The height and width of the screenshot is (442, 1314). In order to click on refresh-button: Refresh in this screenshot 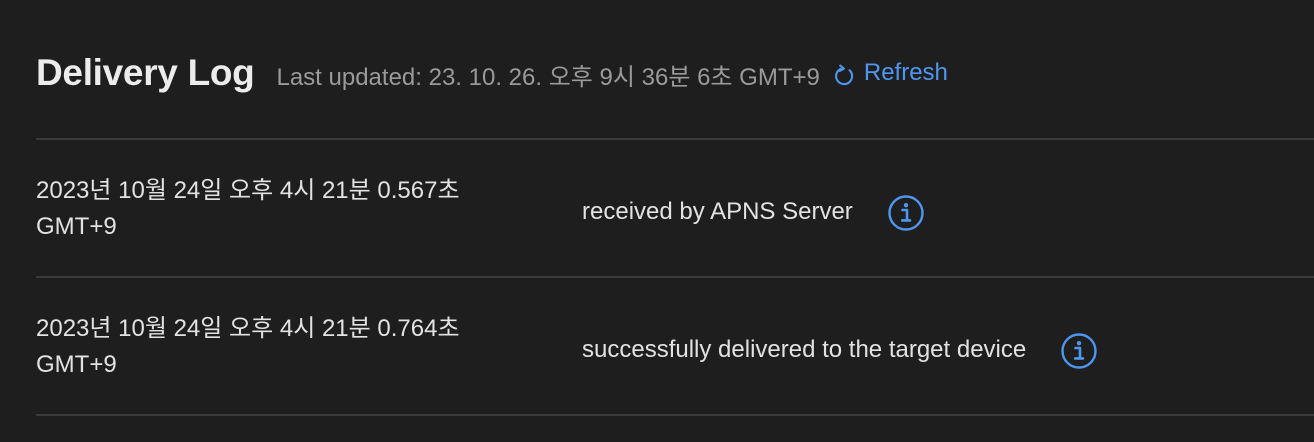, I will do `click(890, 73)`.